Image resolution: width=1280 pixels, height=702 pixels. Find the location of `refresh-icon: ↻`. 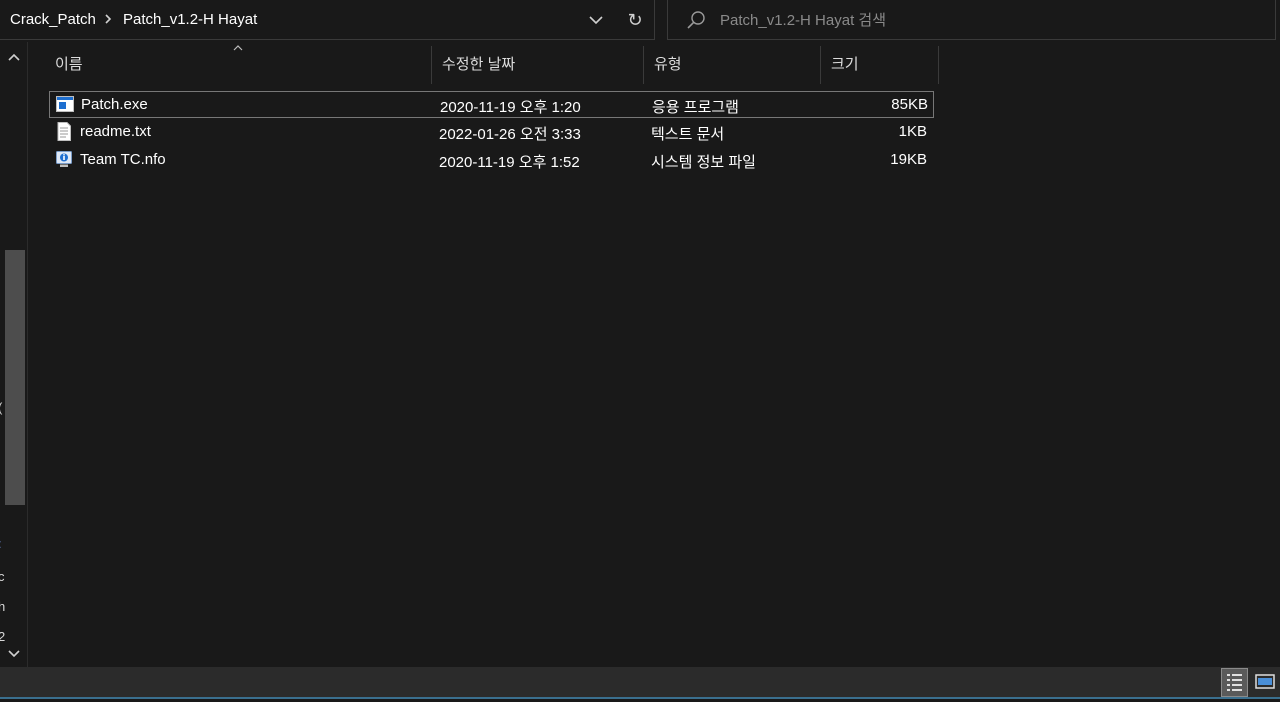

refresh-icon: ↻ is located at coordinates (635, 20).